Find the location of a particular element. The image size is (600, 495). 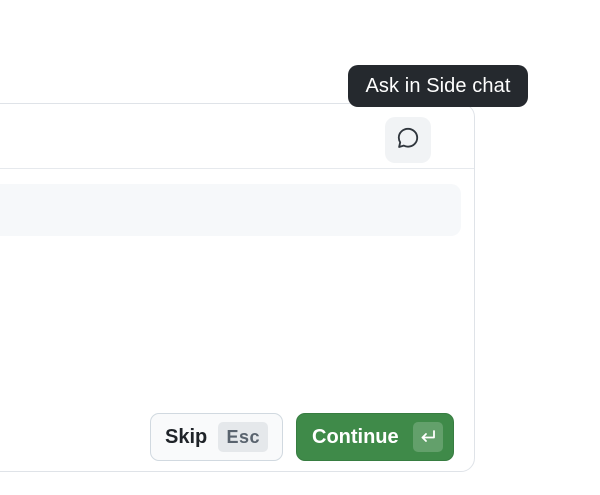

continue-button: Continue is located at coordinates (375, 437).